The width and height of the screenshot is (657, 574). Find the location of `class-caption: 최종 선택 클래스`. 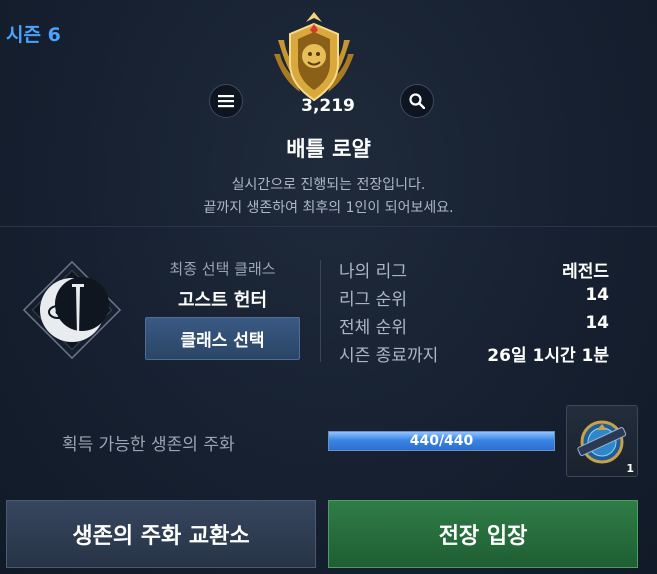

class-caption: 최종 선택 클래스 is located at coordinates (222, 269).